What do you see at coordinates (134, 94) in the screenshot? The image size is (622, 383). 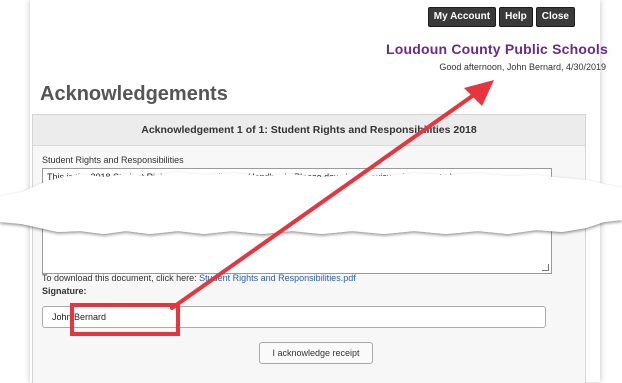 I see `page-title: Acknowledgements` at bounding box center [134, 94].